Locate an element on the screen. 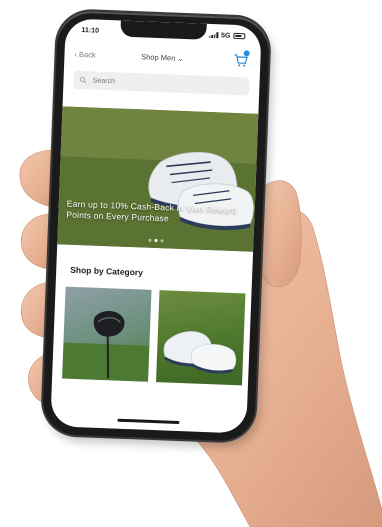 Image resolution: width=382 pixels, height=527 pixels. chevron-left-icon: ‹ is located at coordinates (76, 54).